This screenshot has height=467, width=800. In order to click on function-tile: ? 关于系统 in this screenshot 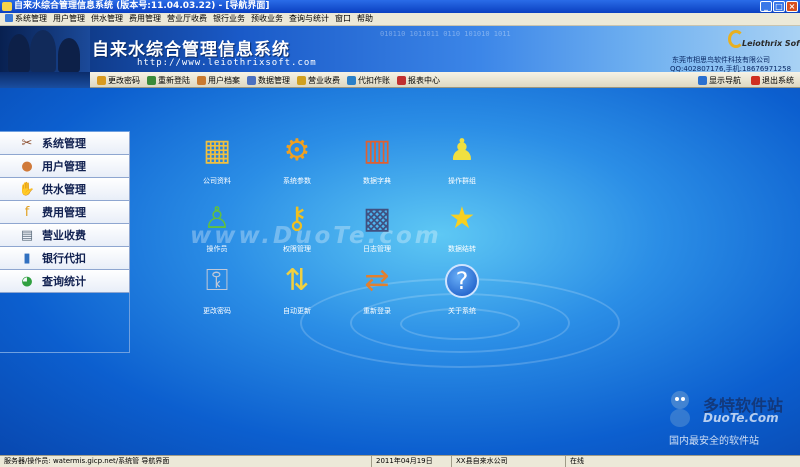, I will do `click(462, 292)`.